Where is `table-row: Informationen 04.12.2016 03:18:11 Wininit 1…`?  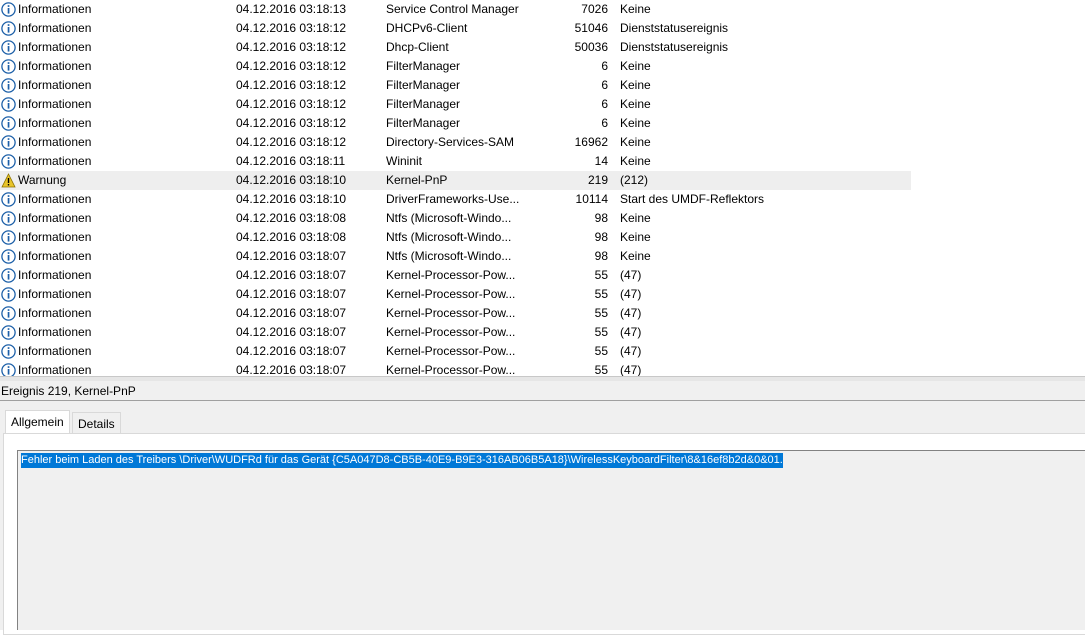
table-row: Informationen 04.12.2016 03:18:11 Wininit 1… is located at coordinates (455, 161).